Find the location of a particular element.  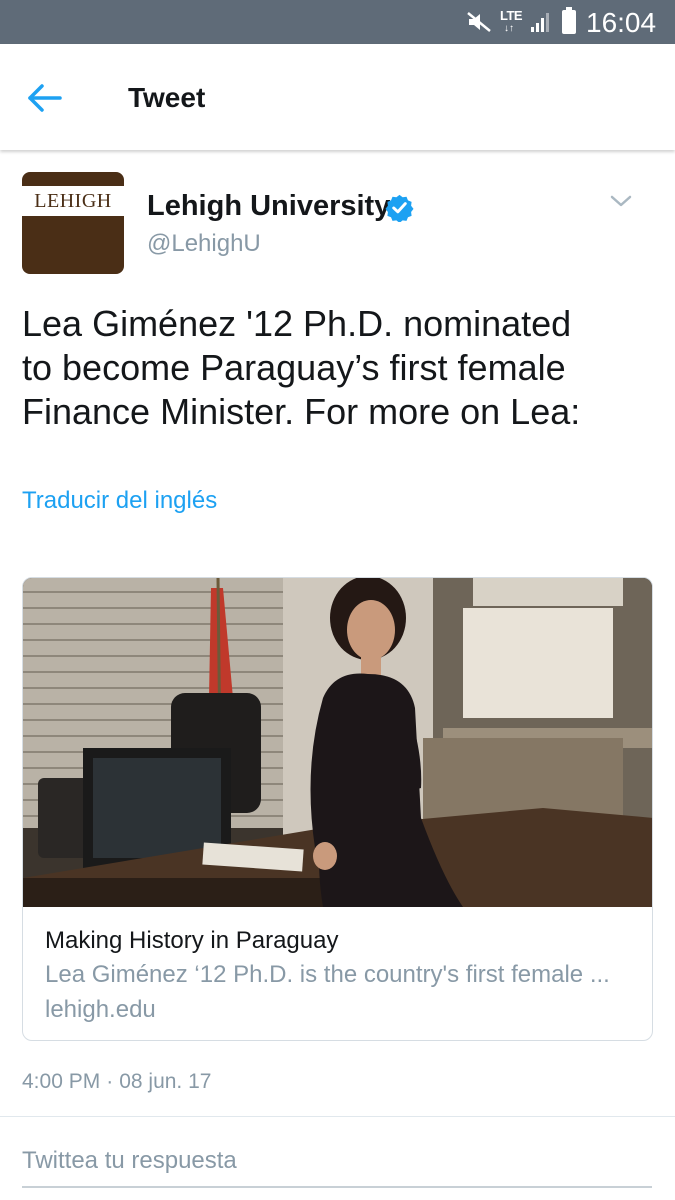

tweet-timestamp: 4:00 PM · 08 jun. 17 is located at coordinates (116, 1082).